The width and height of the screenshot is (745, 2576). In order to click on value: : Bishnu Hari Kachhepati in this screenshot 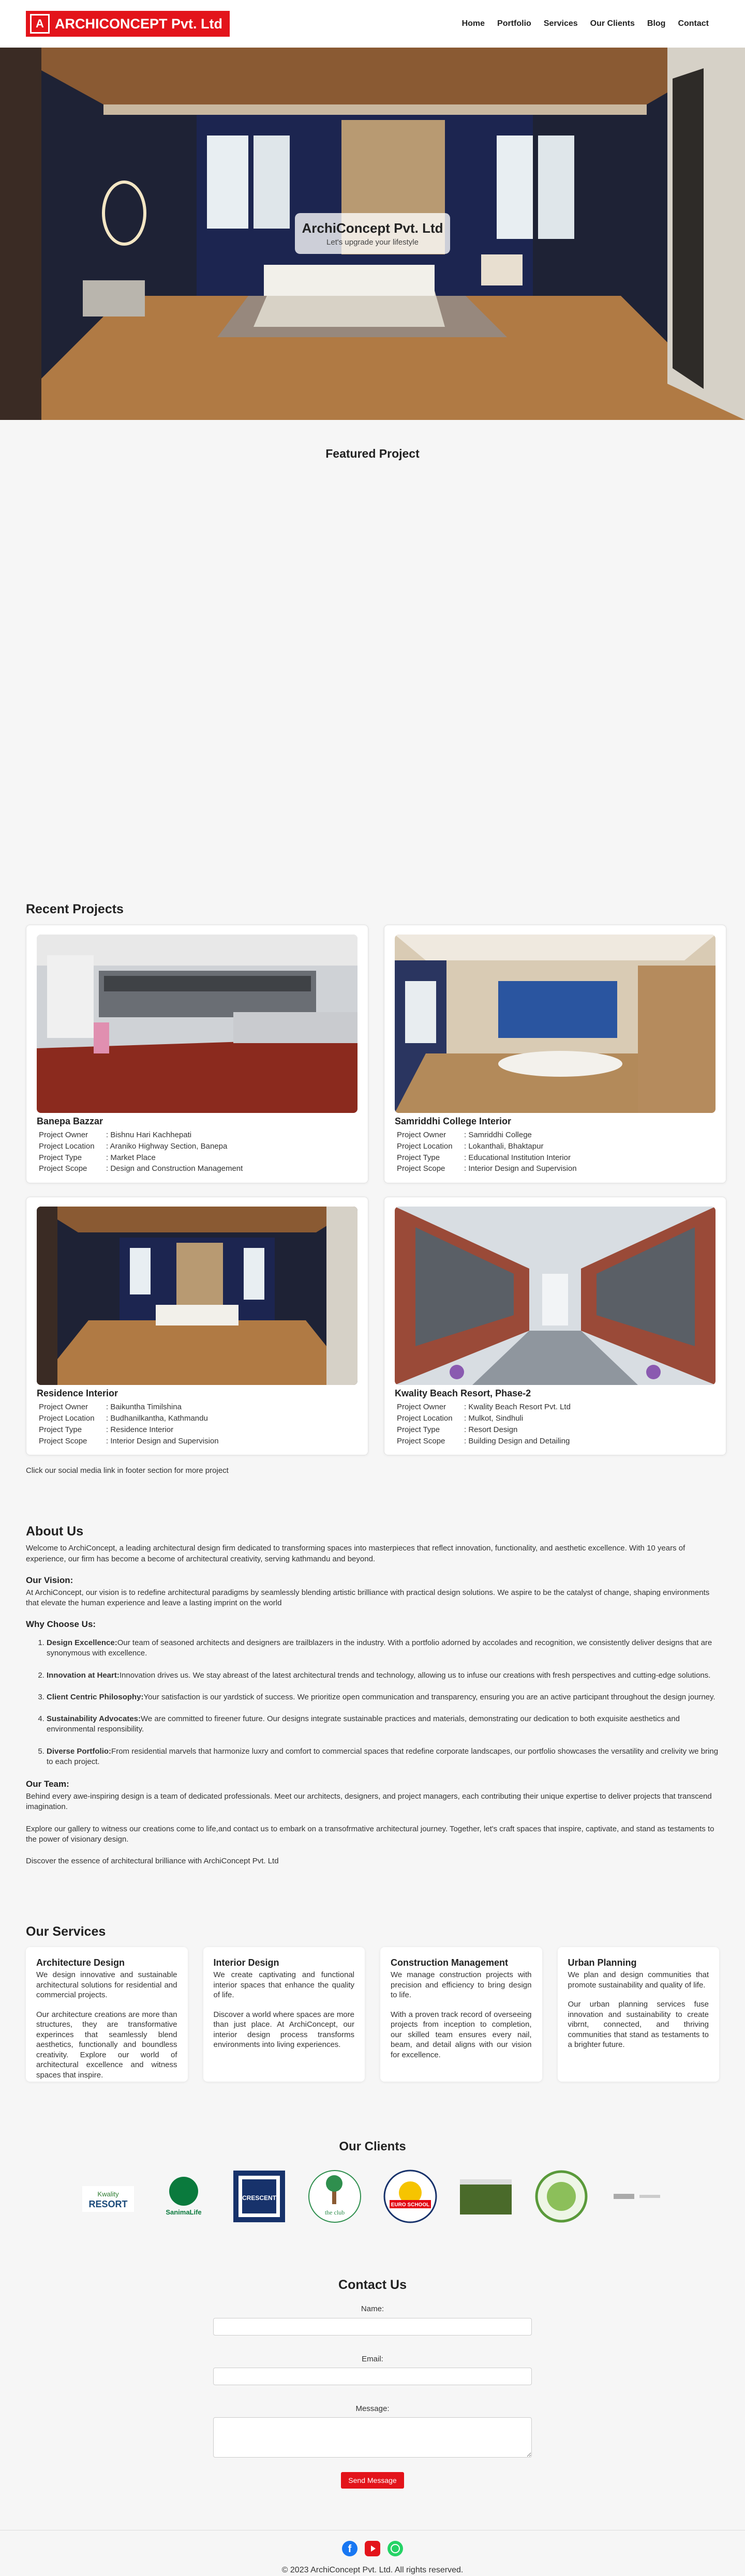, I will do `click(149, 1135)`.